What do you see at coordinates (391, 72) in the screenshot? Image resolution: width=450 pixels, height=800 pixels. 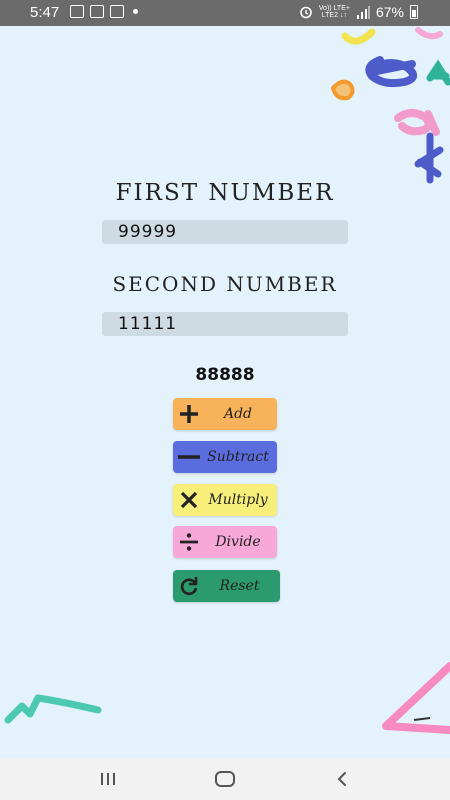 I see `blue-e-deco` at bounding box center [391, 72].